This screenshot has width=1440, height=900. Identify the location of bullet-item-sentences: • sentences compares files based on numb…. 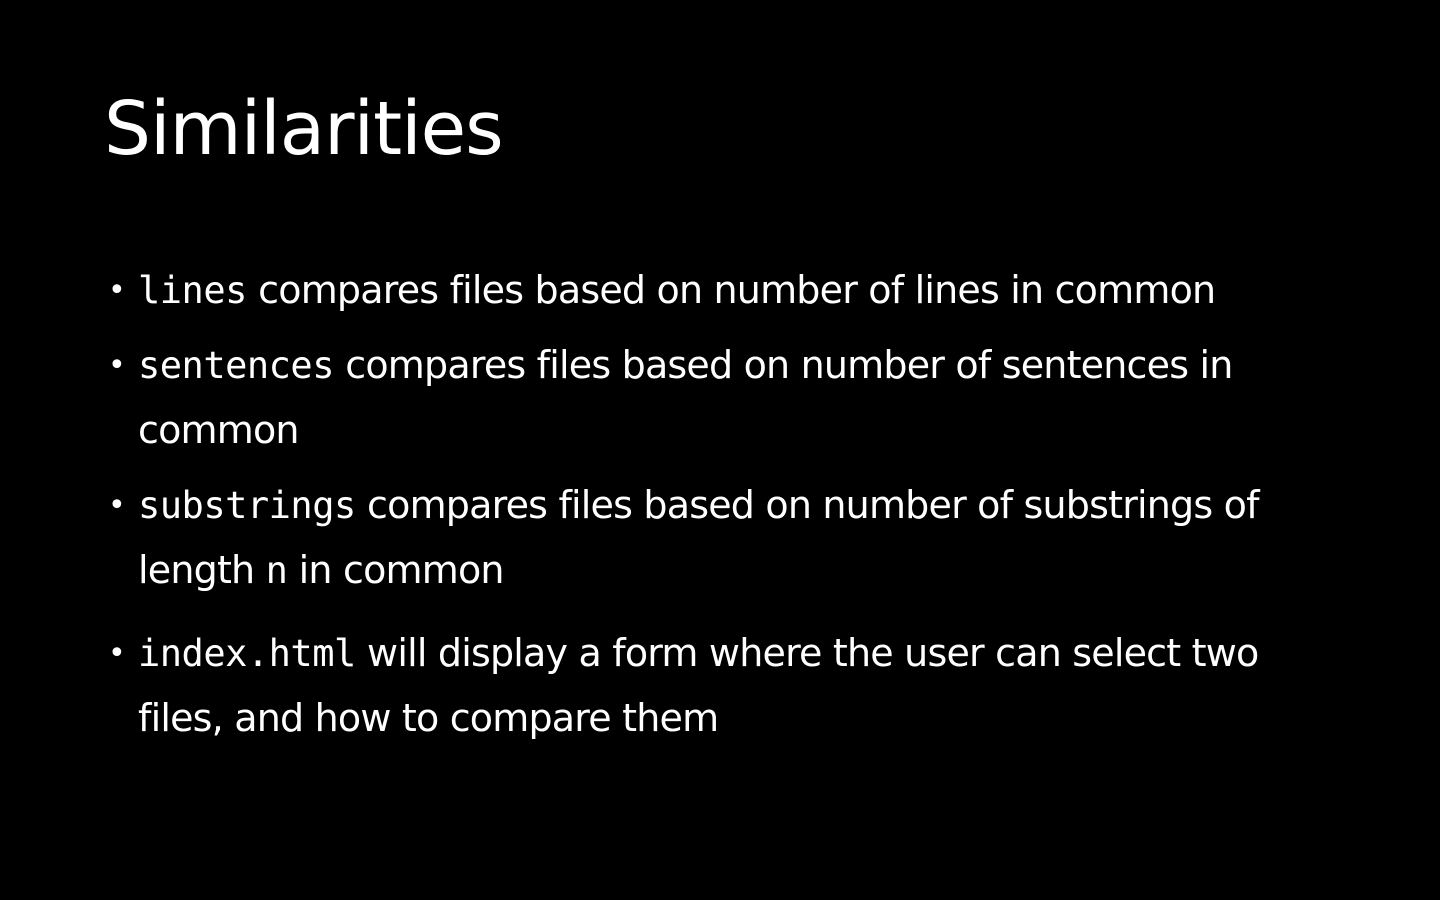
(724, 398).